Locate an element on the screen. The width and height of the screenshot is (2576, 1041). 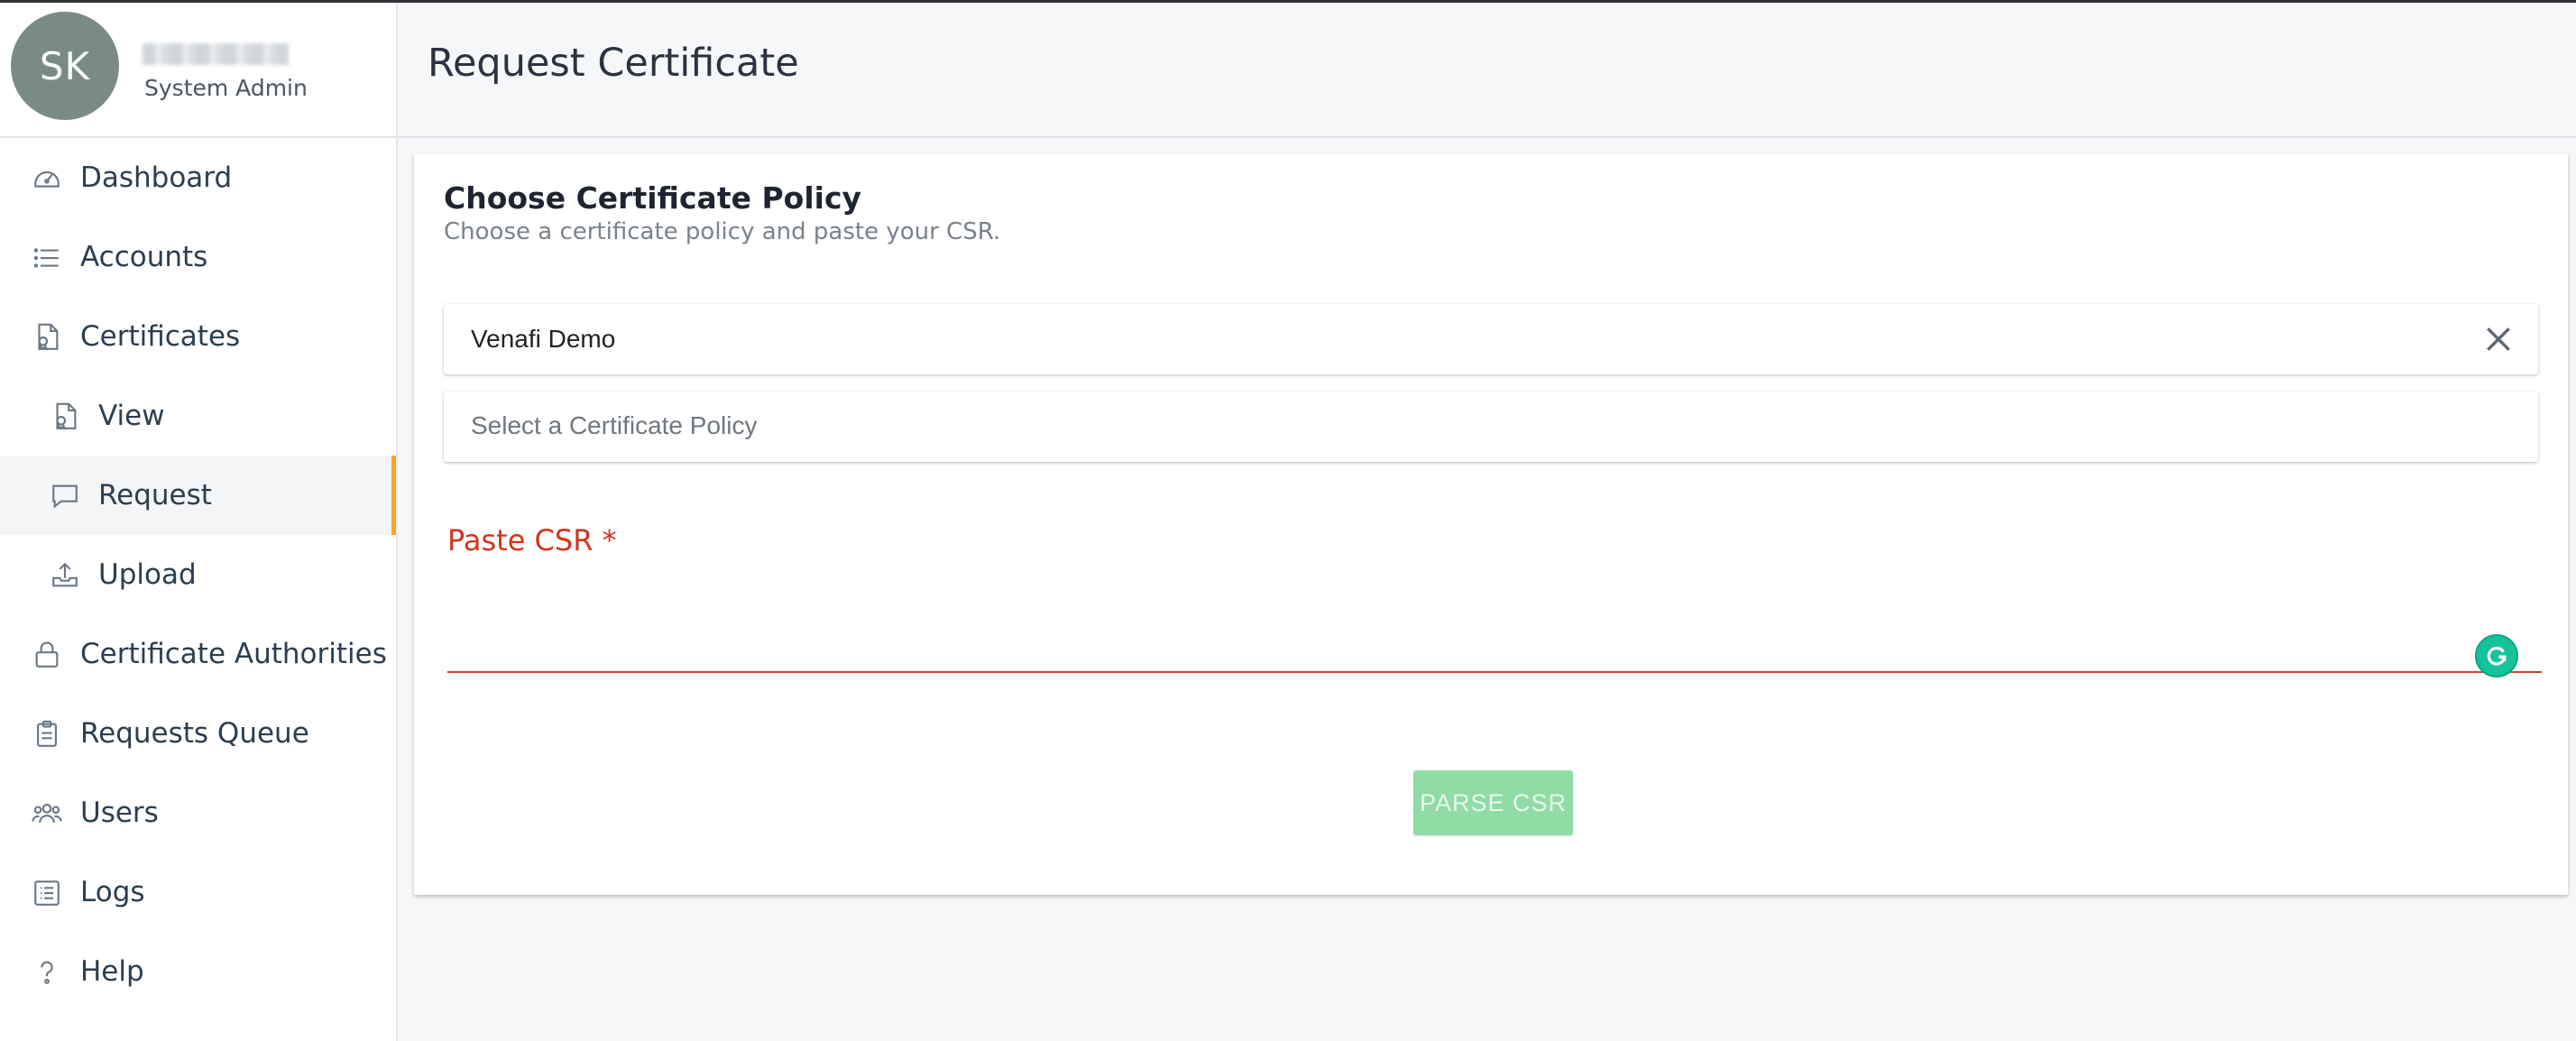
sidebar-item-label: Accounts is located at coordinates (144, 257).